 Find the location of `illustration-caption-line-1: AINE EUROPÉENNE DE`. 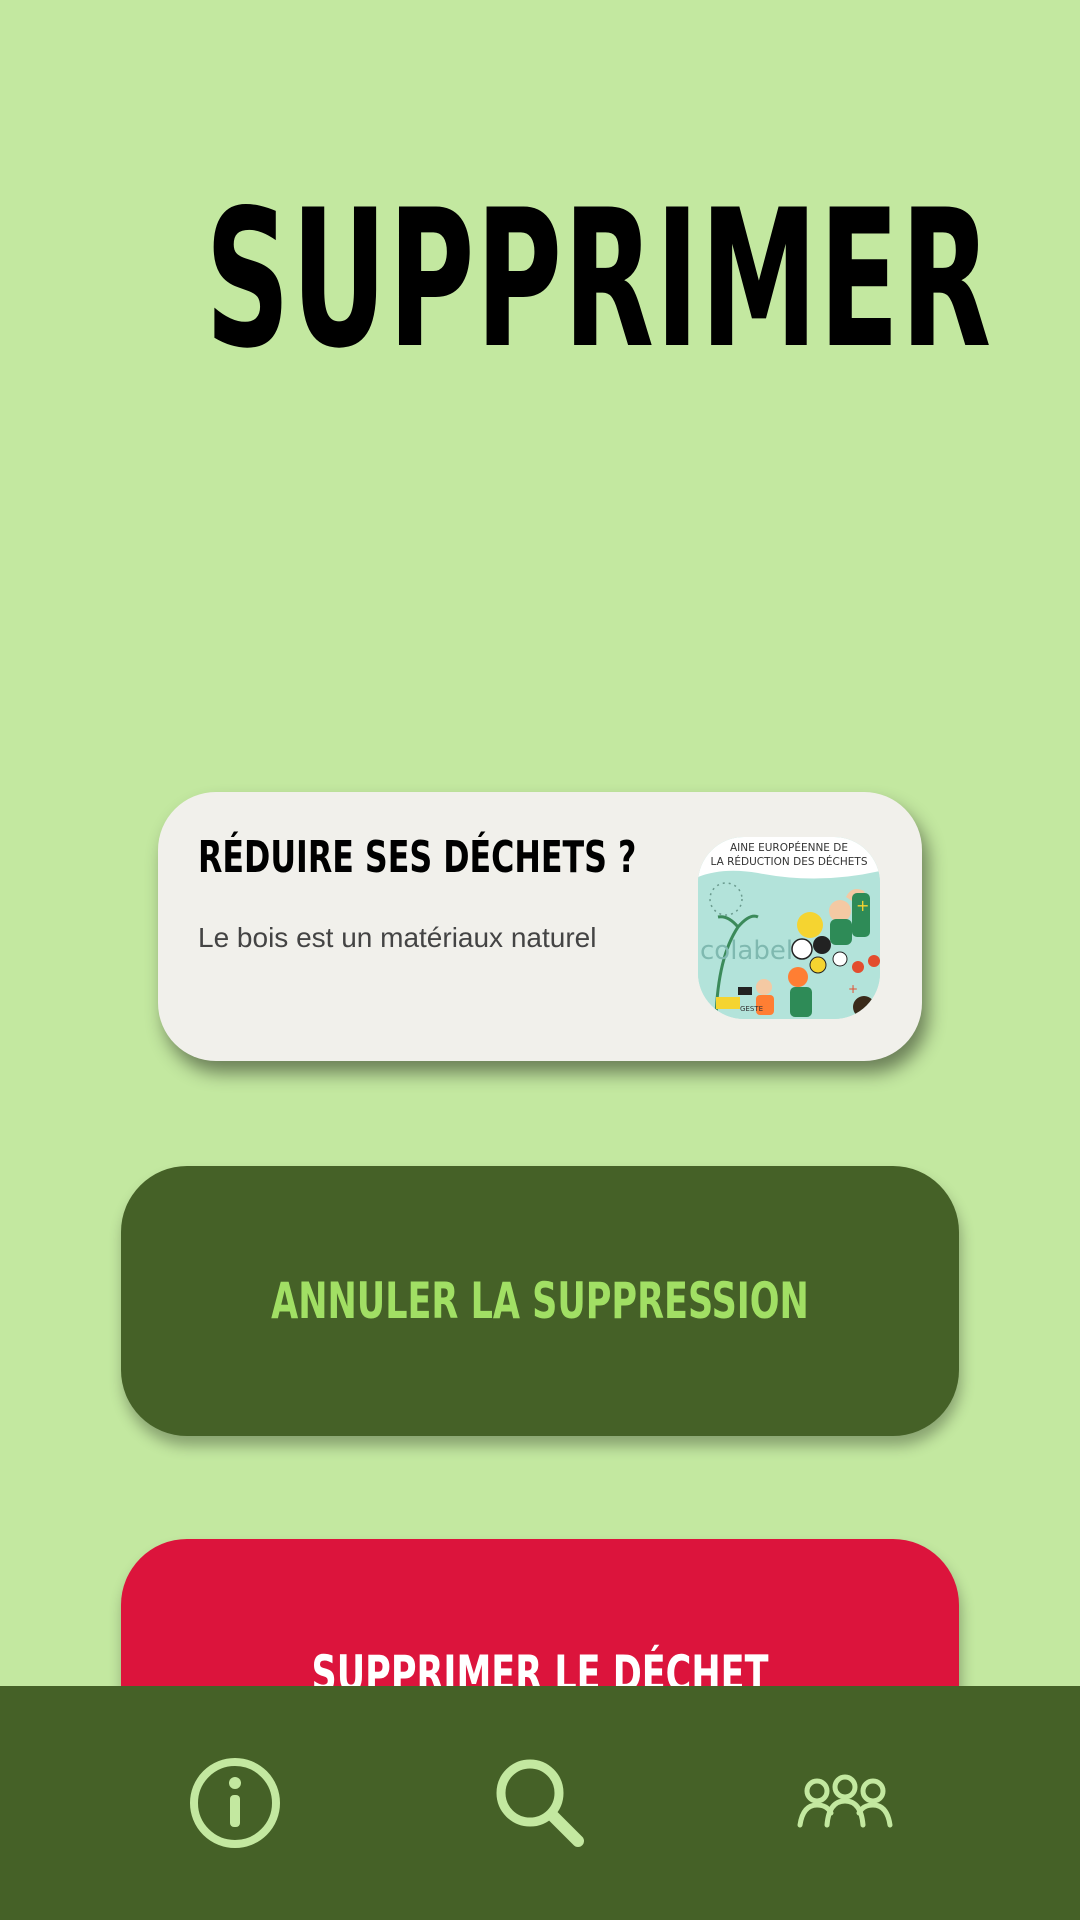

illustration-caption-line-1: AINE EUROPÉENNE DE is located at coordinates (789, 847).